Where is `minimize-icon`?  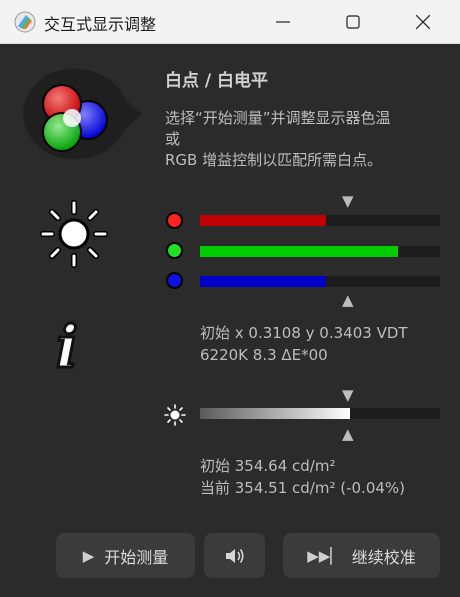
minimize-icon is located at coordinates (283, 22).